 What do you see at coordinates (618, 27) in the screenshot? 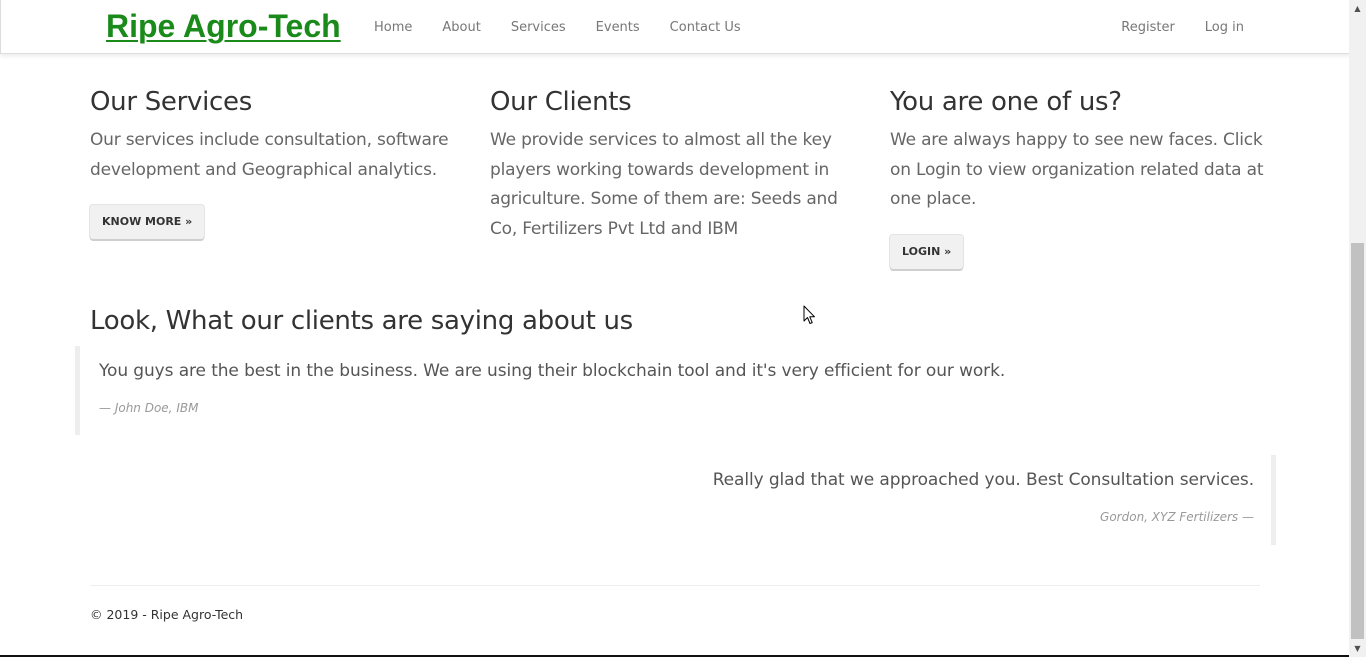
I see `nav-link-events: Events` at bounding box center [618, 27].